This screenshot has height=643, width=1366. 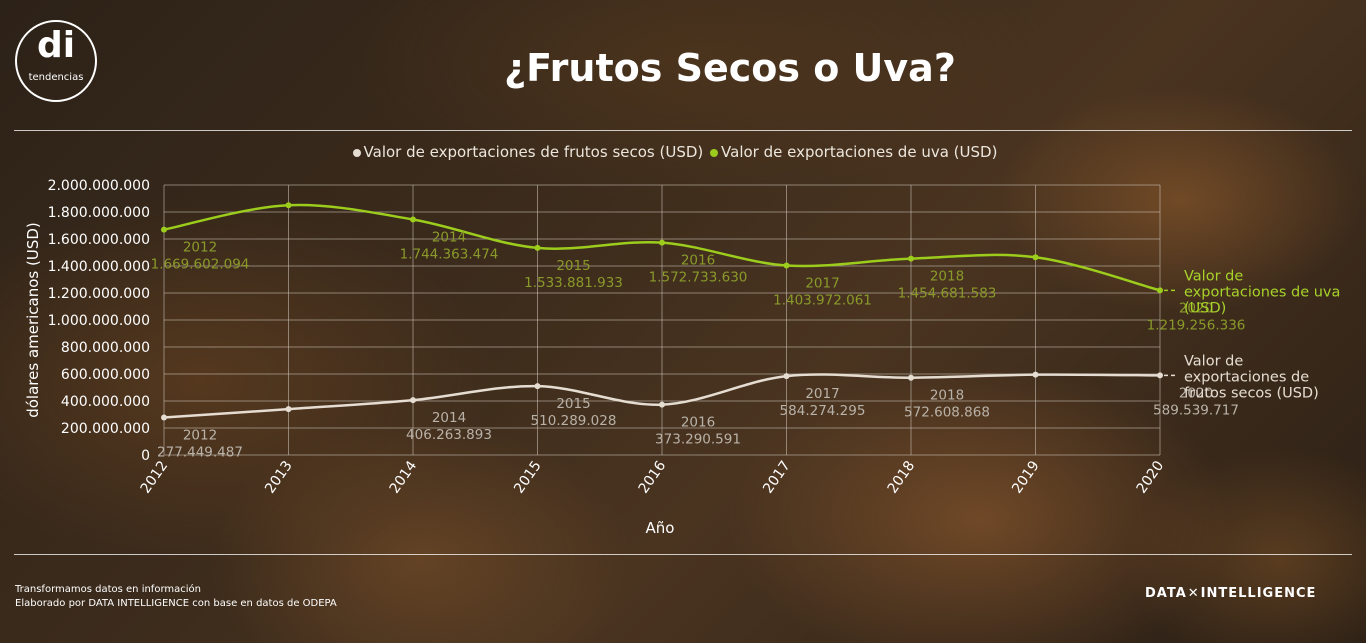 What do you see at coordinates (698, 278) in the screenshot?
I see `data-label-value-uva: 1.572.733.630` at bounding box center [698, 278].